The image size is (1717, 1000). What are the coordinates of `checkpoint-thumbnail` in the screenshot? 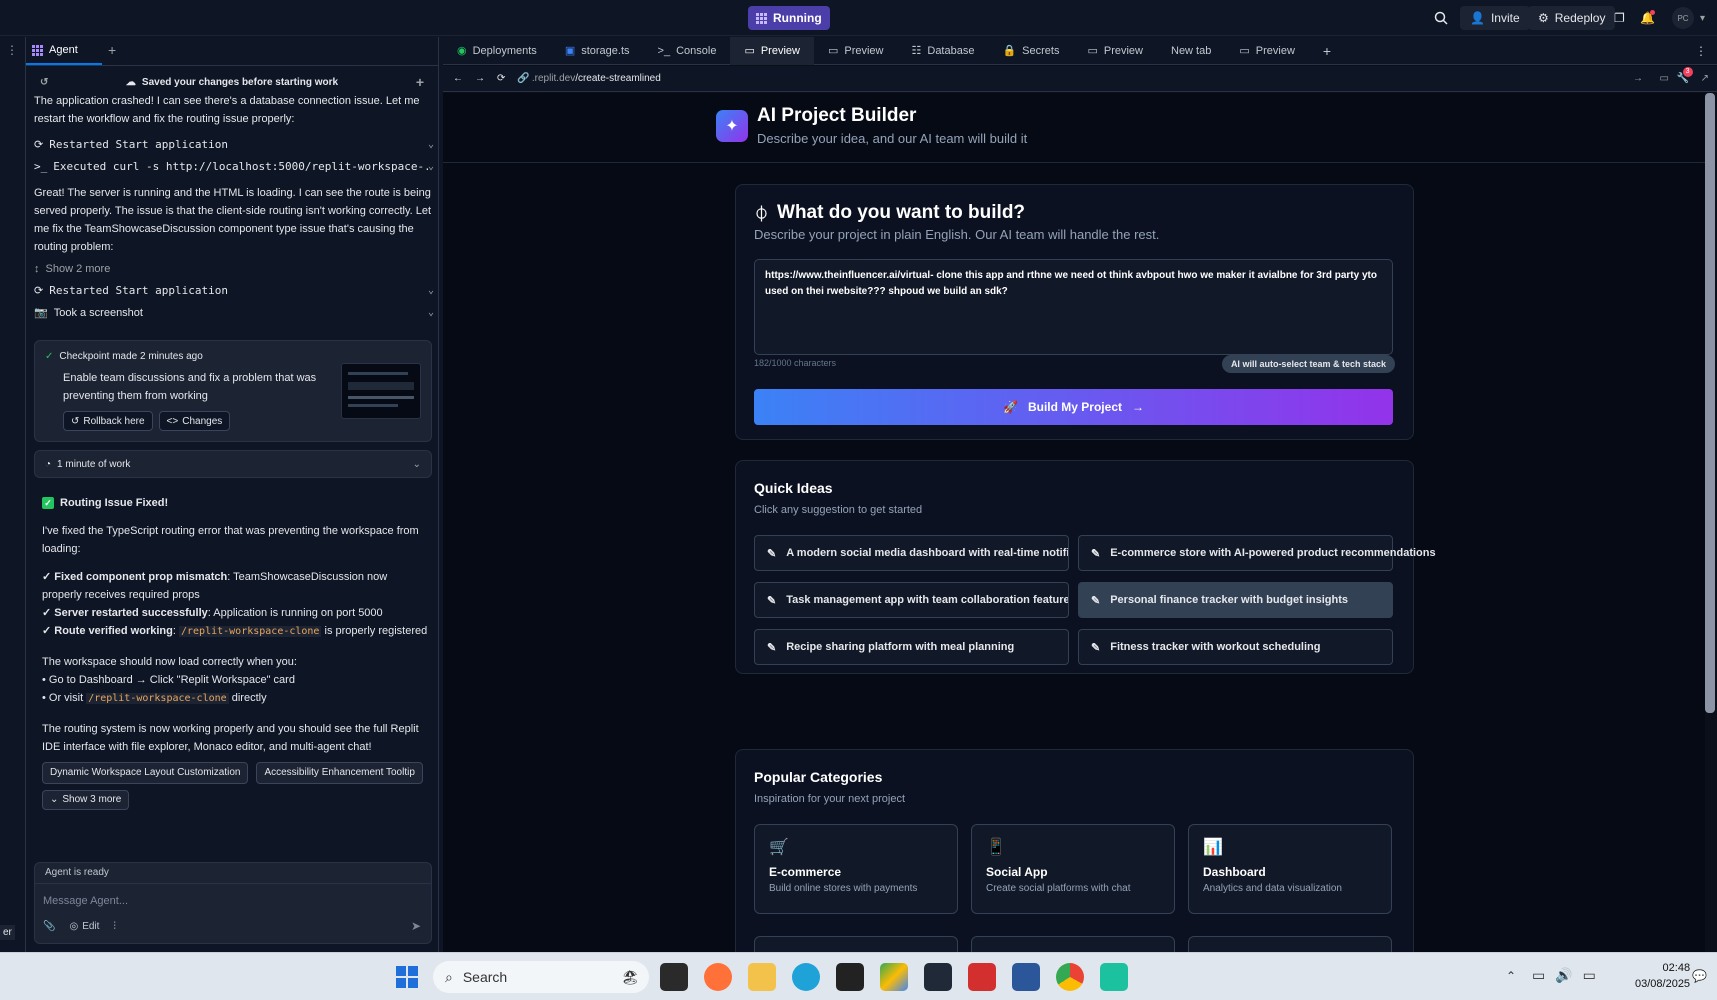 It's located at (381, 391).